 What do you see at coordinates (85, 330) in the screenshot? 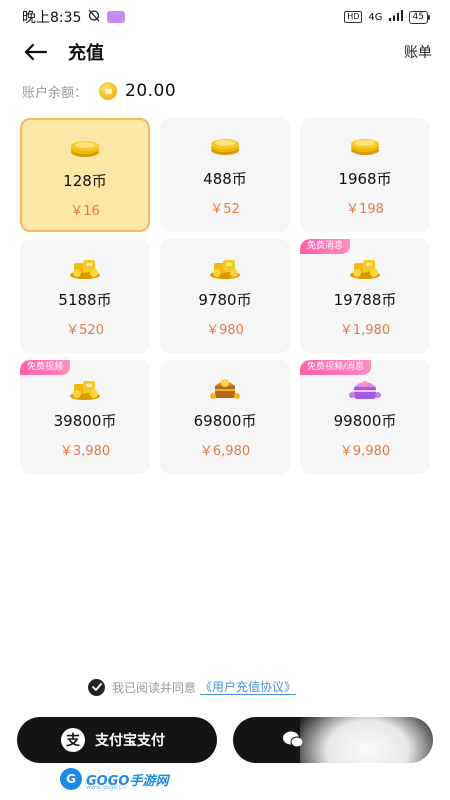
I see `package-price: ￥520` at bounding box center [85, 330].